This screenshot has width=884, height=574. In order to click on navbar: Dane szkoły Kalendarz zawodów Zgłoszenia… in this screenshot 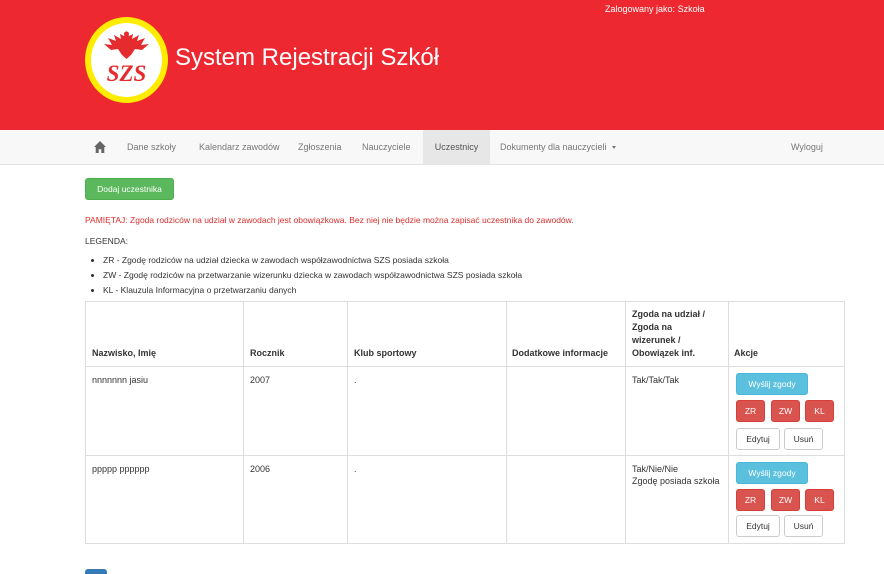, I will do `click(442, 147)`.